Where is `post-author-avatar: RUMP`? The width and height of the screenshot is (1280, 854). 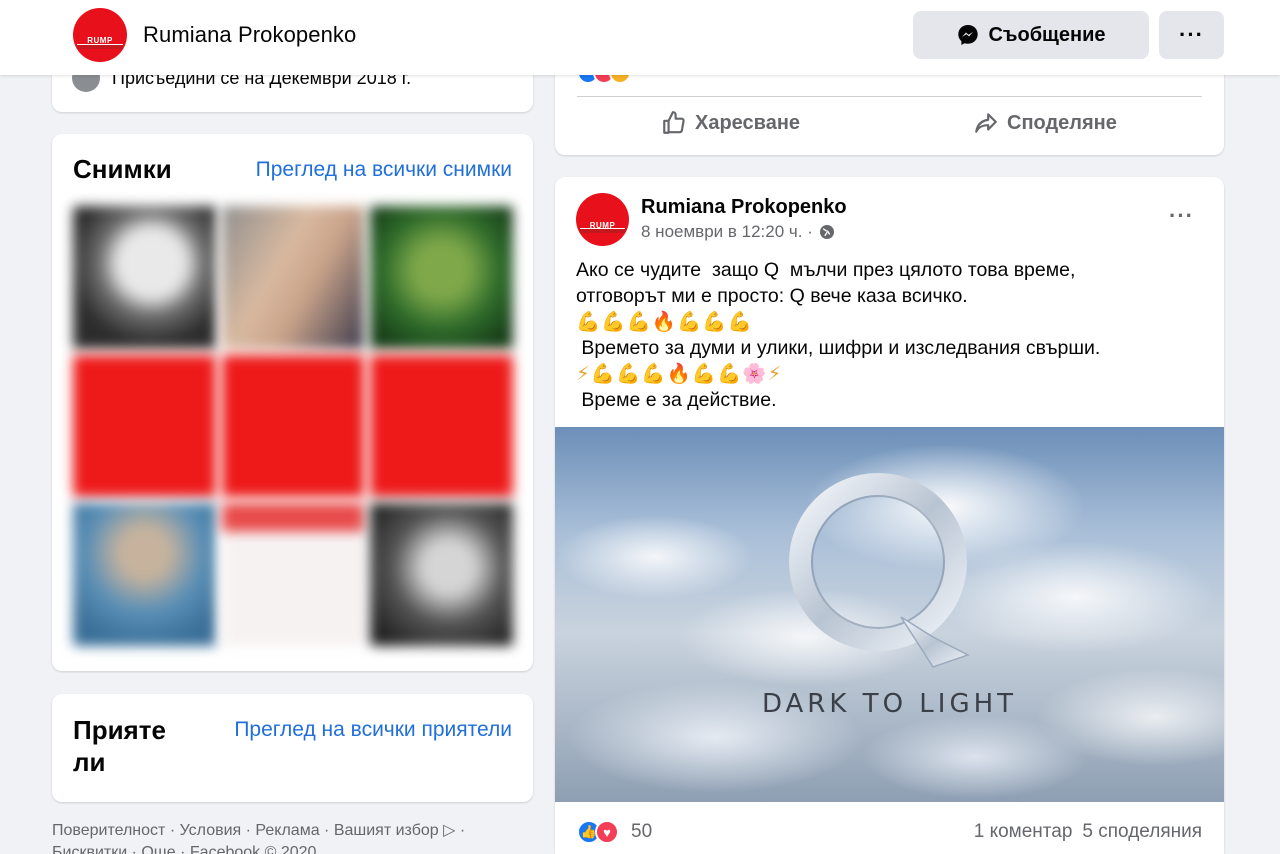
post-author-avatar: RUMP is located at coordinates (602, 219).